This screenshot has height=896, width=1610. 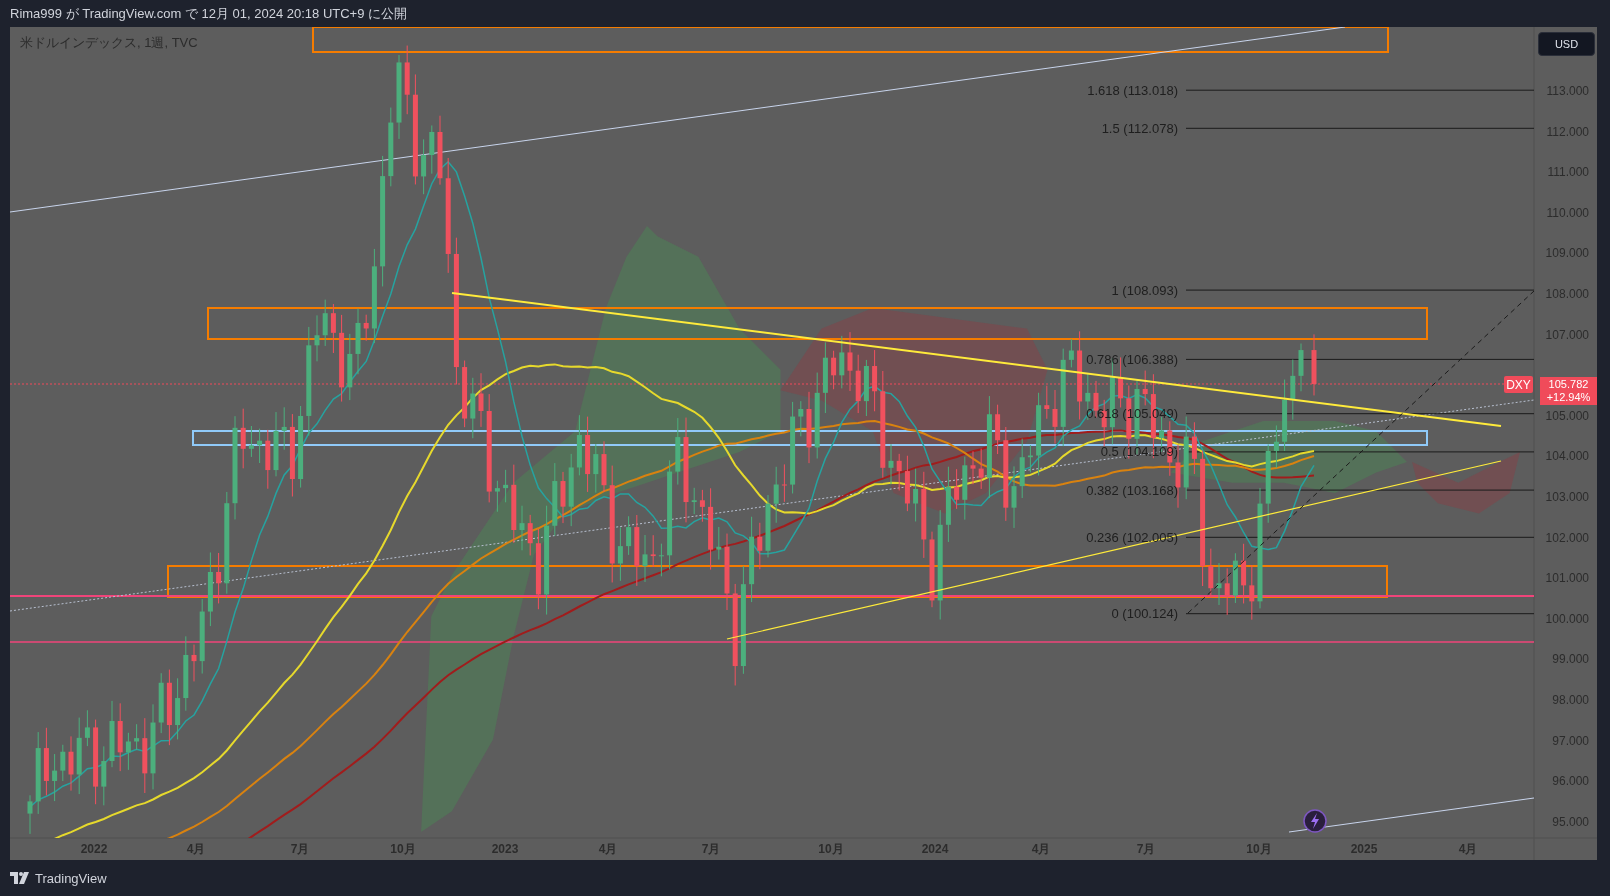 What do you see at coordinates (1132, 359) in the screenshot?
I see `fib-level-label: 0.786 (106.388)` at bounding box center [1132, 359].